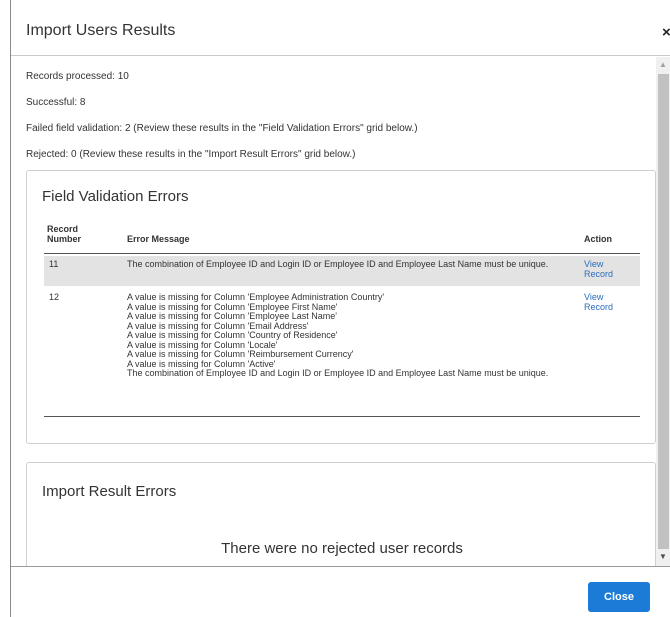 Image resolution: width=670 pixels, height=617 pixels. What do you see at coordinates (340, 28) in the screenshot?
I see `dialog-header: Import Users Results ×` at bounding box center [340, 28].